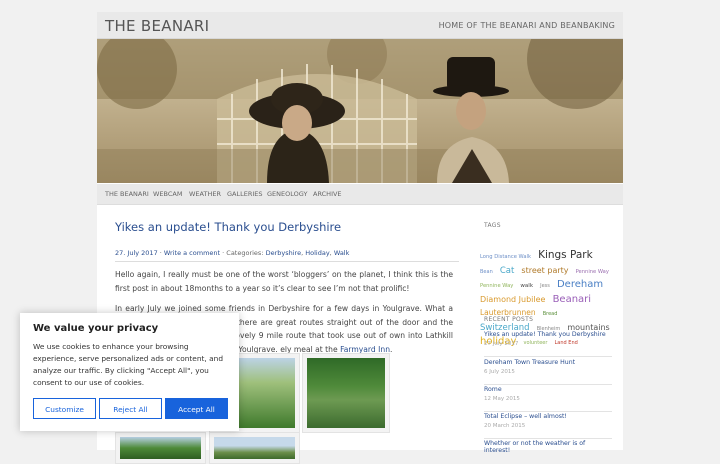 The width and height of the screenshot is (720, 464). Describe the element at coordinates (136, 253) in the screenshot. I see `post-date: 27. July 2017` at that location.